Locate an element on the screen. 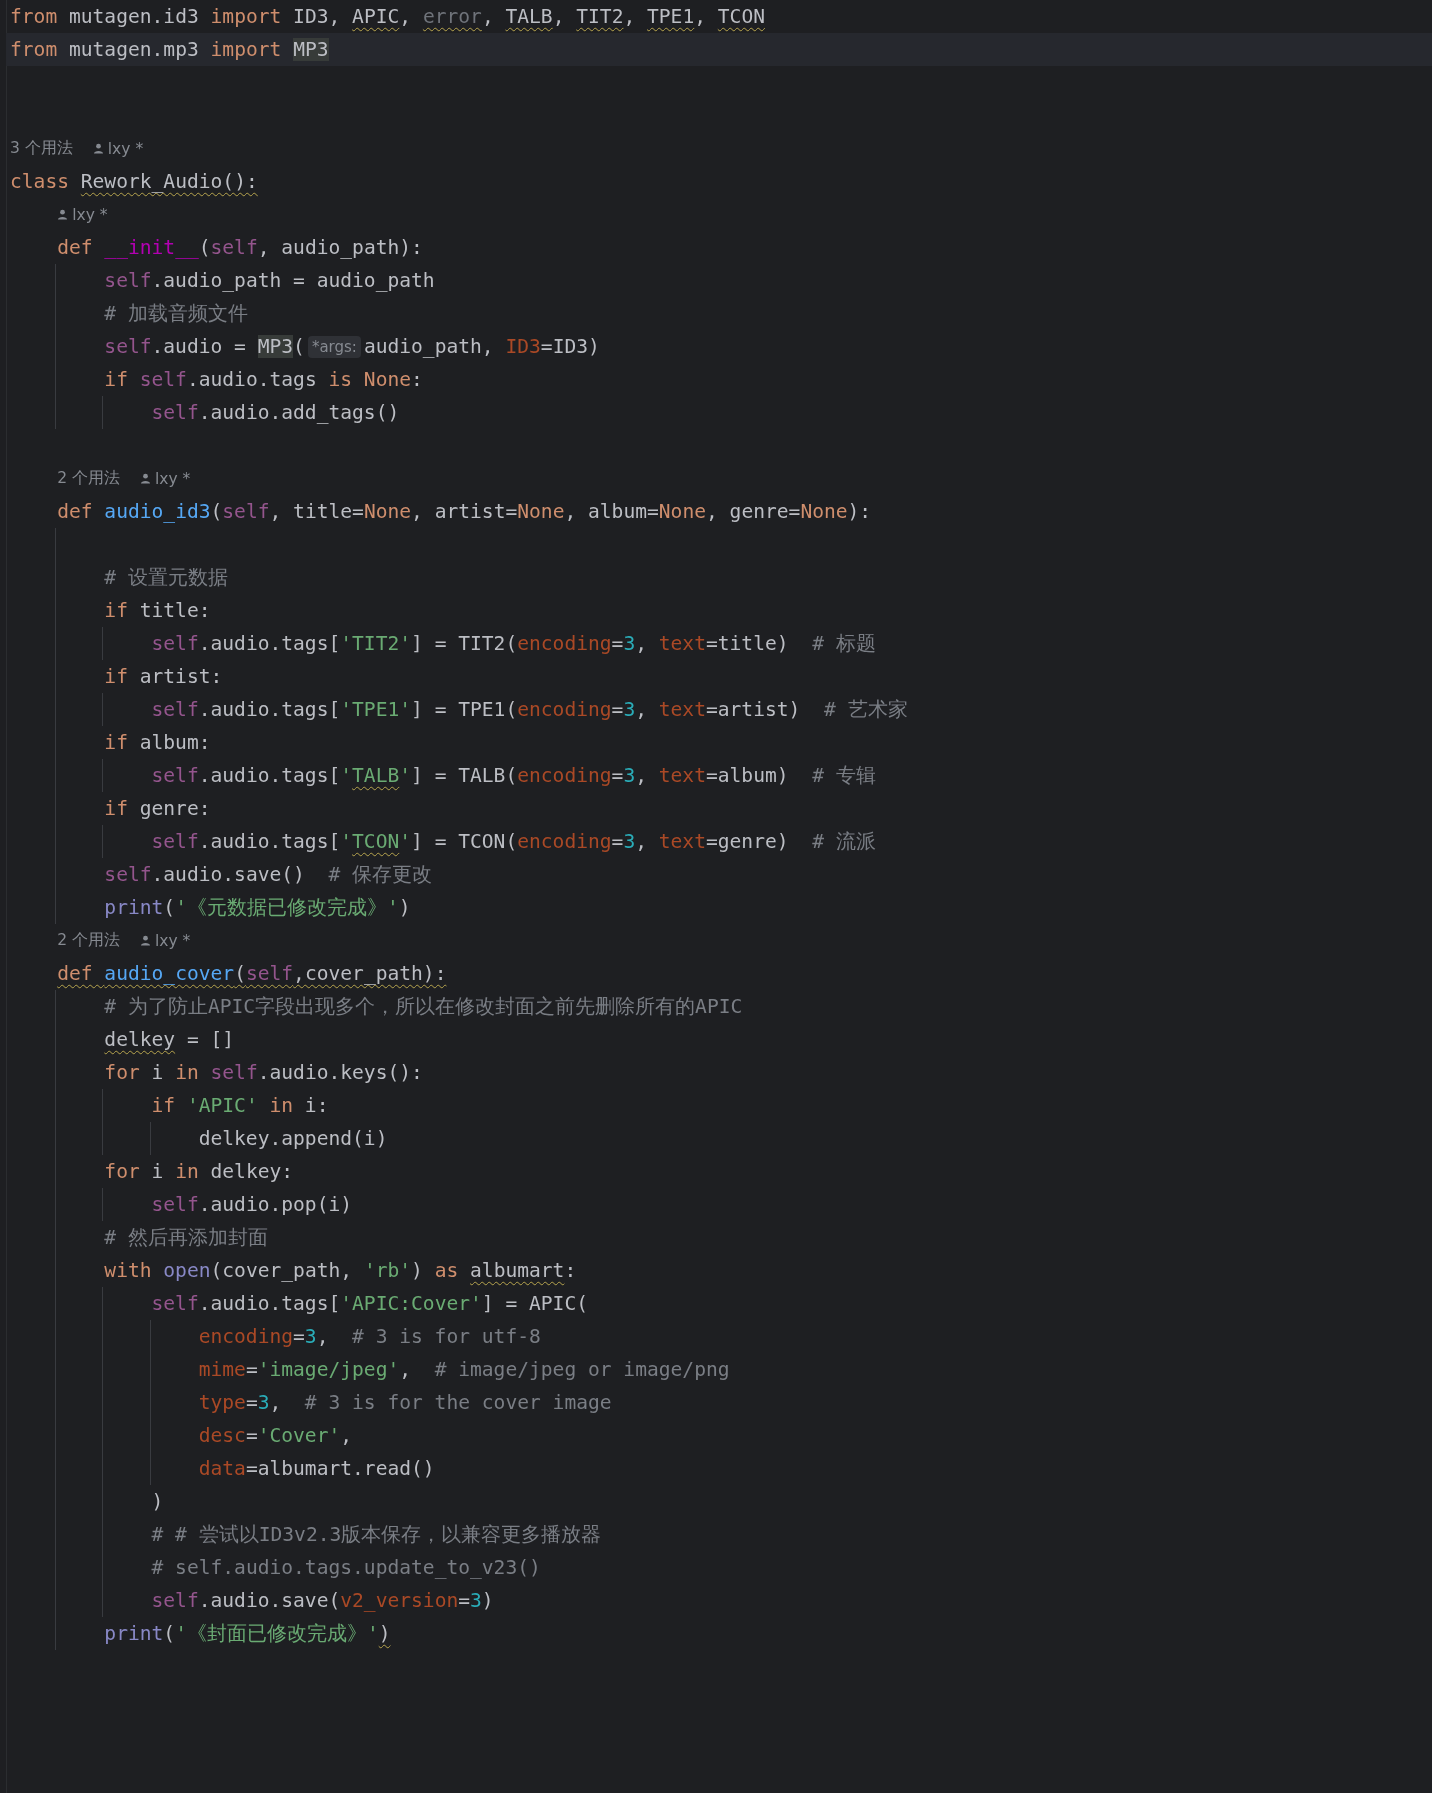 Image resolution: width=1432 pixels, height=1793 pixels. code-text: encoding=3, # 3 is for utf-8 is located at coordinates (369, 1336).